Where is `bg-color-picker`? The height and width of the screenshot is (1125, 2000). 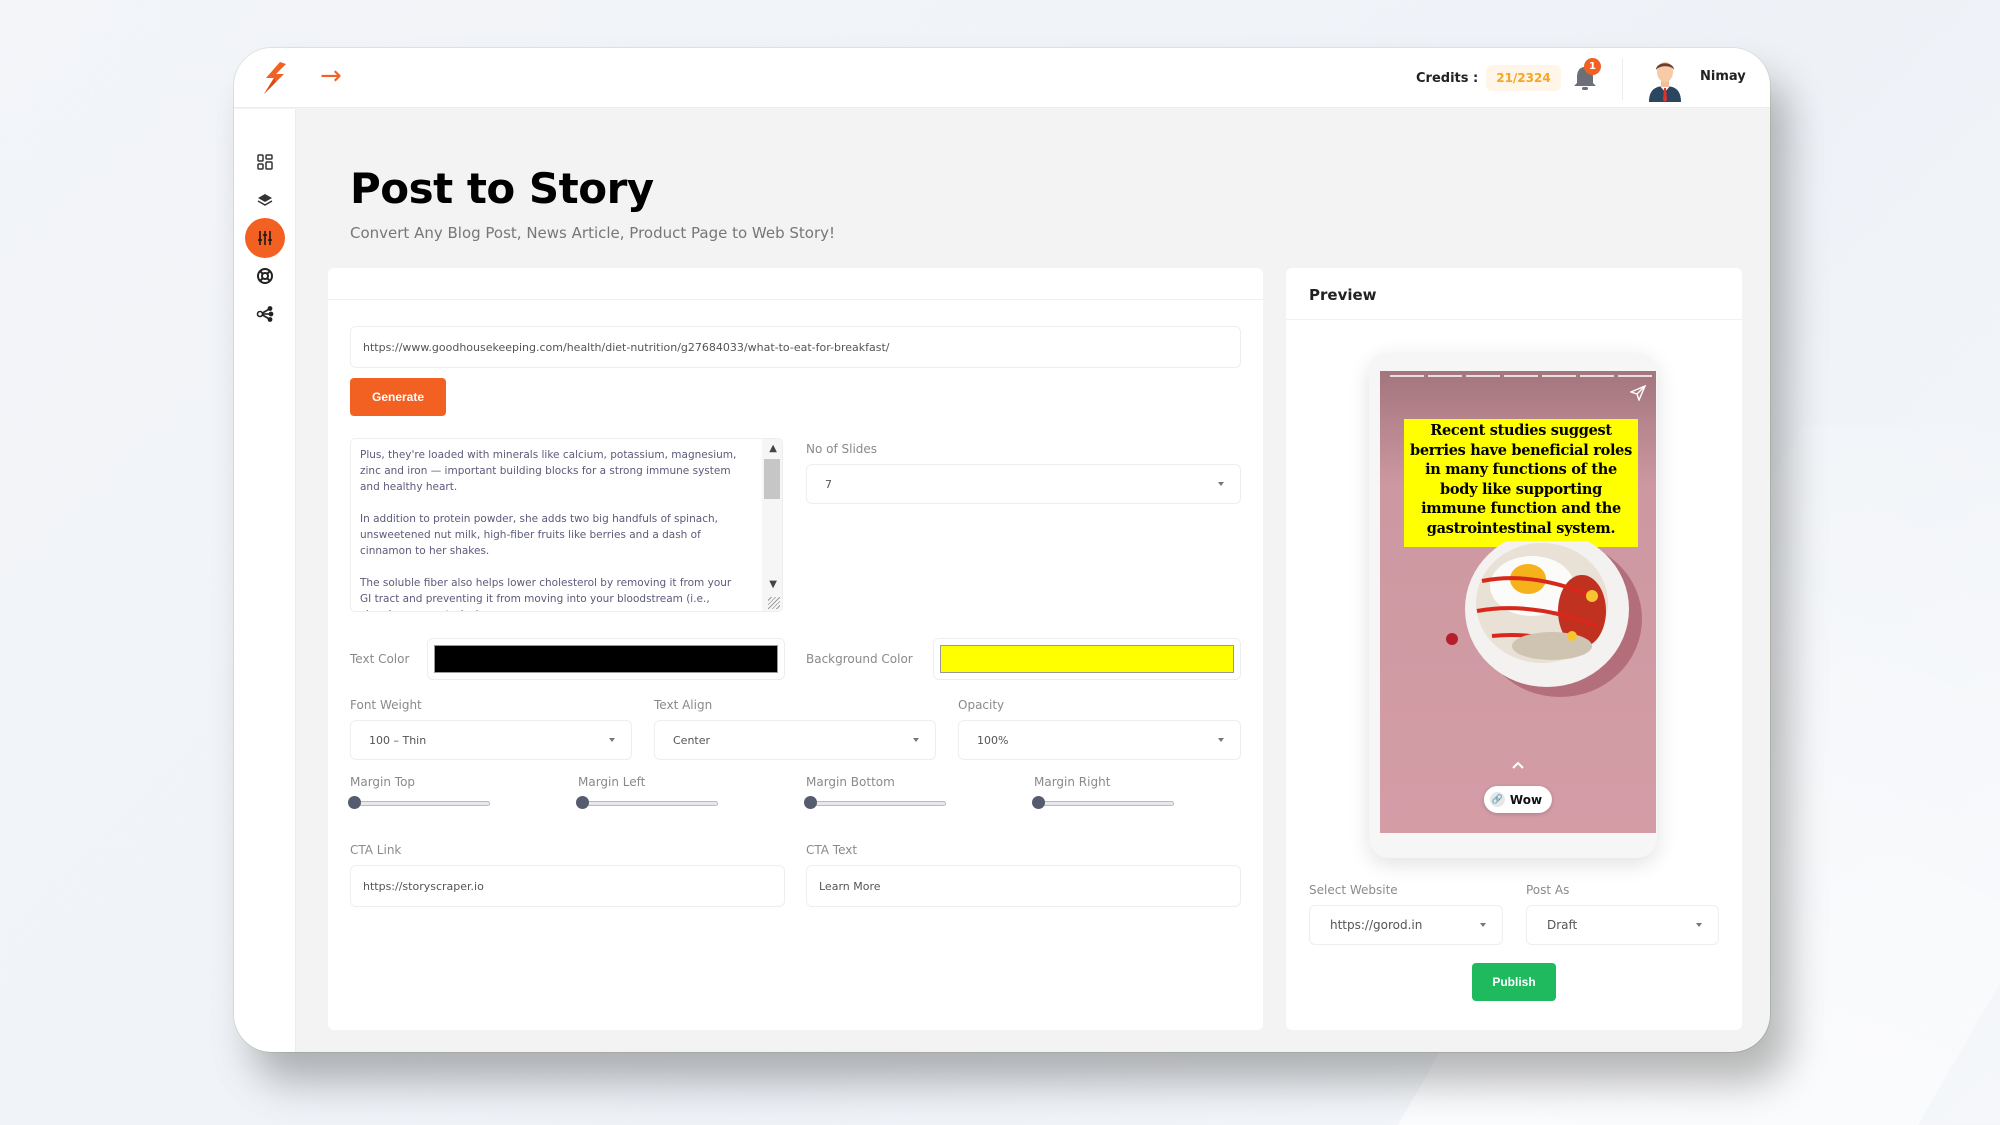 bg-color-picker is located at coordinates (1087, 659).